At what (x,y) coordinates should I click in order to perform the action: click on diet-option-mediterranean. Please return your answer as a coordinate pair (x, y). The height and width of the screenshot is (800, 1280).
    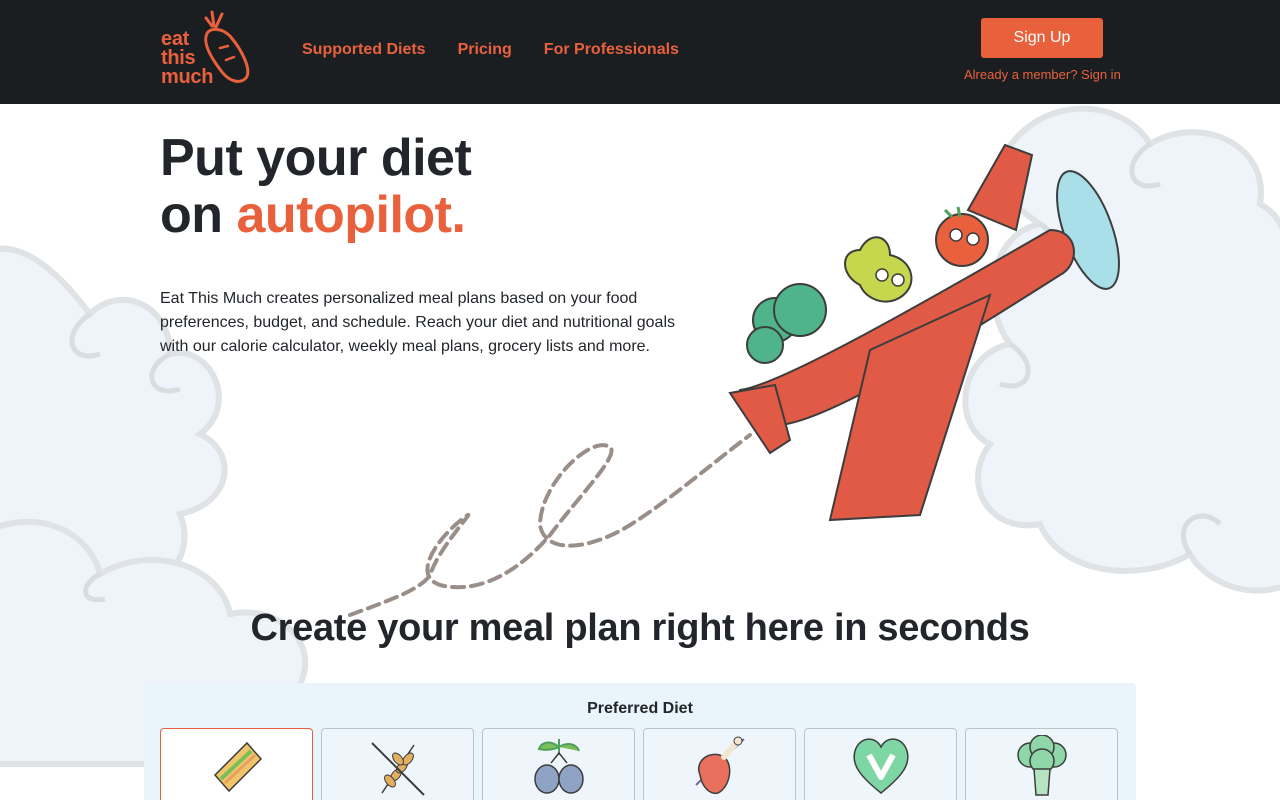
    Looking at the image, I should click on (558, 764).